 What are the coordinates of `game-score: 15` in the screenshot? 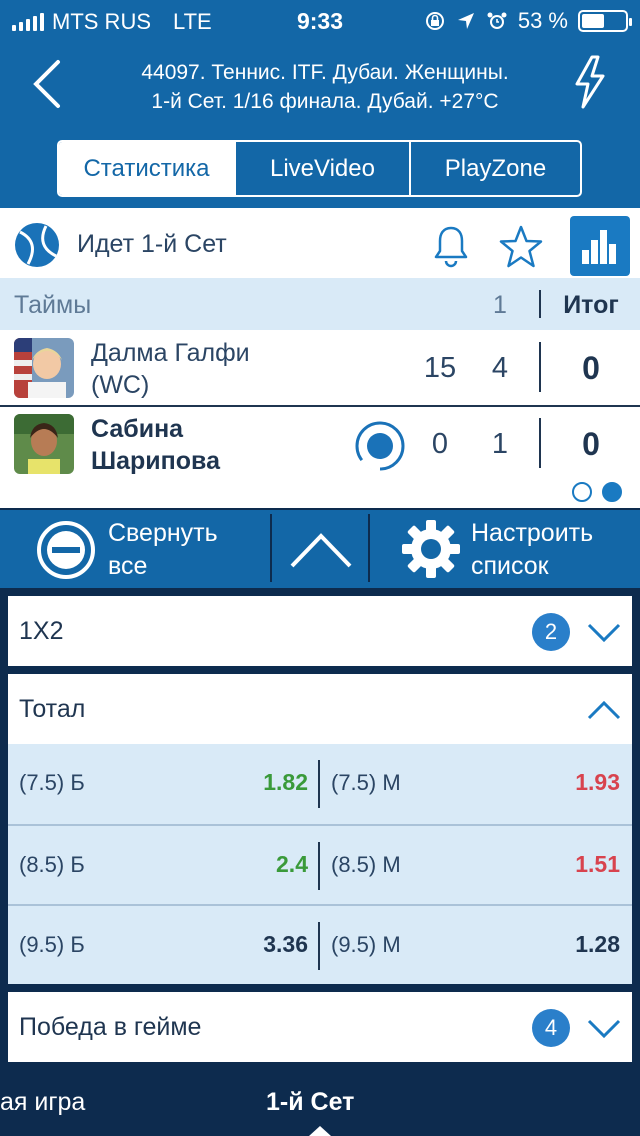 It's located at (440, 368).